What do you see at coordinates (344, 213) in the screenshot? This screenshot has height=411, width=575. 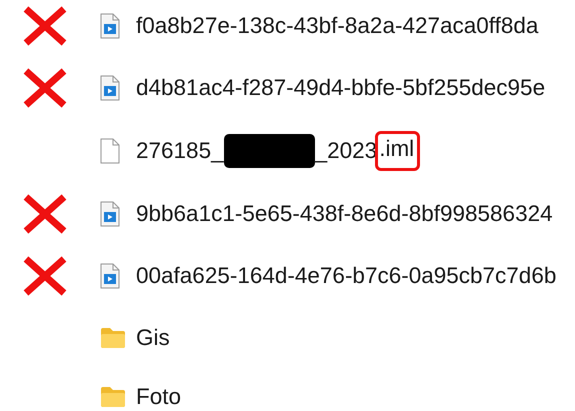 I see `file-name: 9bb6a1c1-5e65-438f-8e6d-8bf998586324` at bounding box center [344, 213].